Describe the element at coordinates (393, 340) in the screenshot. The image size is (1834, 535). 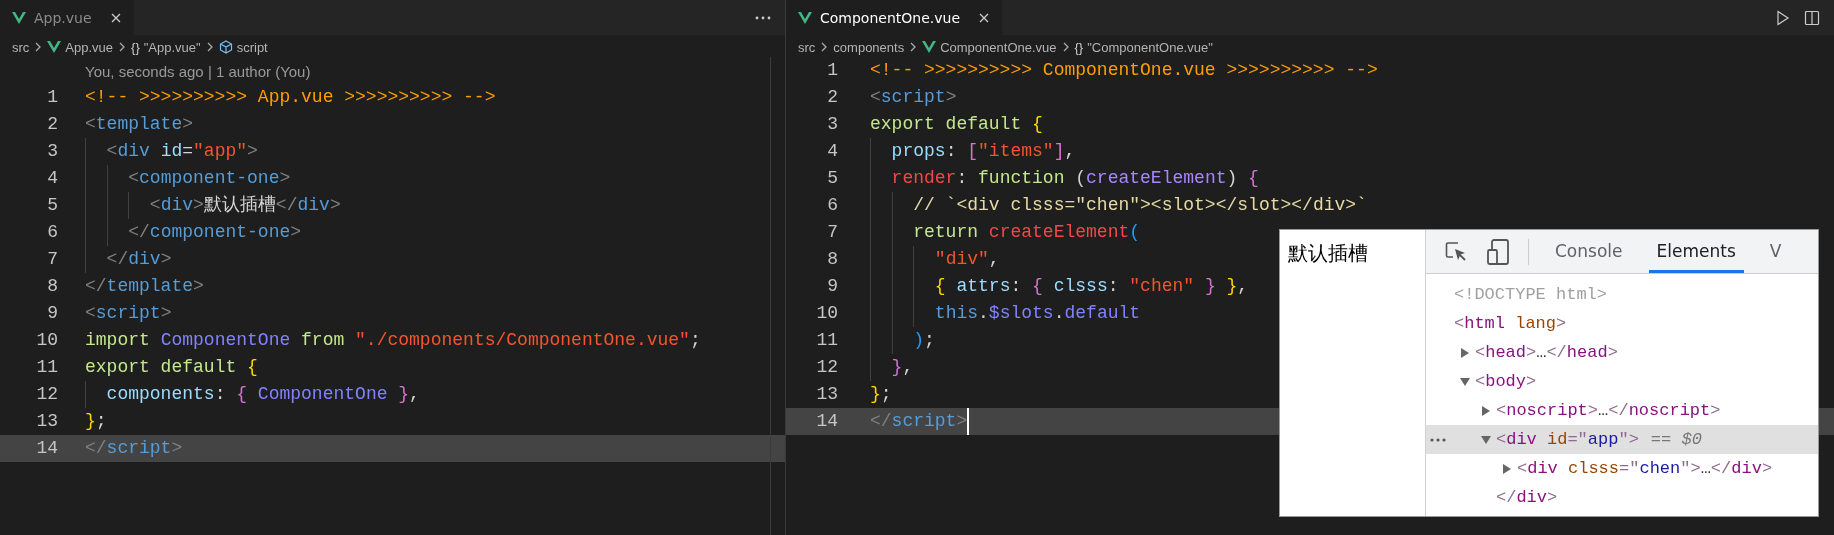
I see `code-line: import ComponentOne from "./components/ComponentOne.vue";` at that location.